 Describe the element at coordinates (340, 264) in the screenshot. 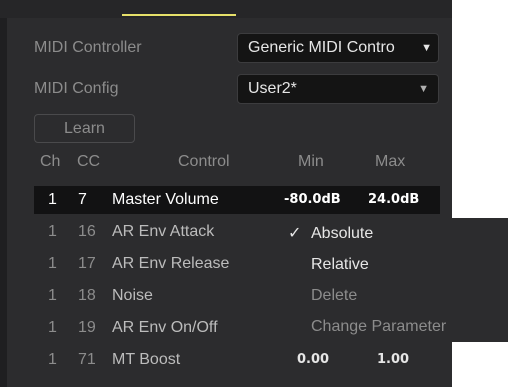

I see `menu-item-label: Relative` at that location.